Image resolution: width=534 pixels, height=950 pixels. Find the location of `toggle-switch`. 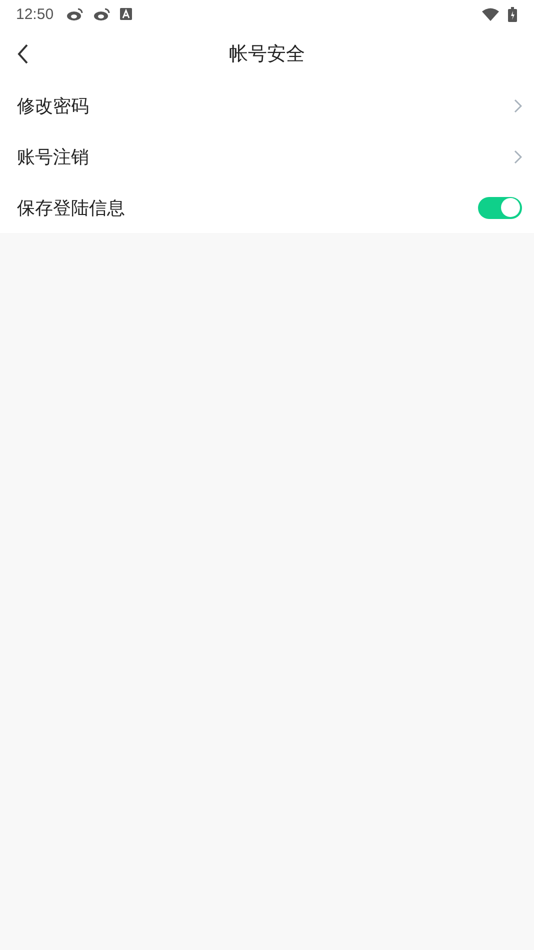

toggle-switch is located at coordinates (500, 207).